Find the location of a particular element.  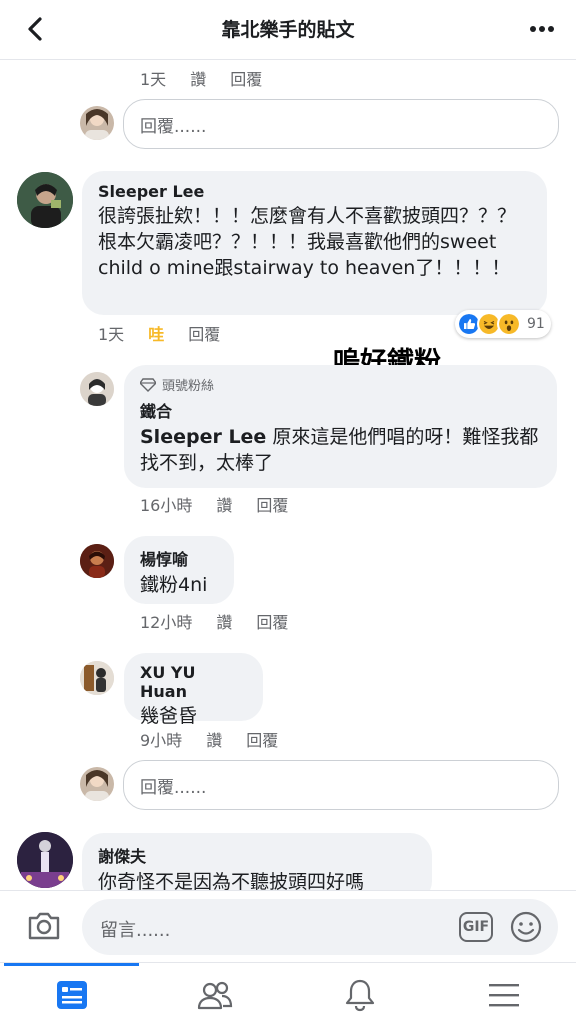

camera-button is located at coordinates (44, 926).